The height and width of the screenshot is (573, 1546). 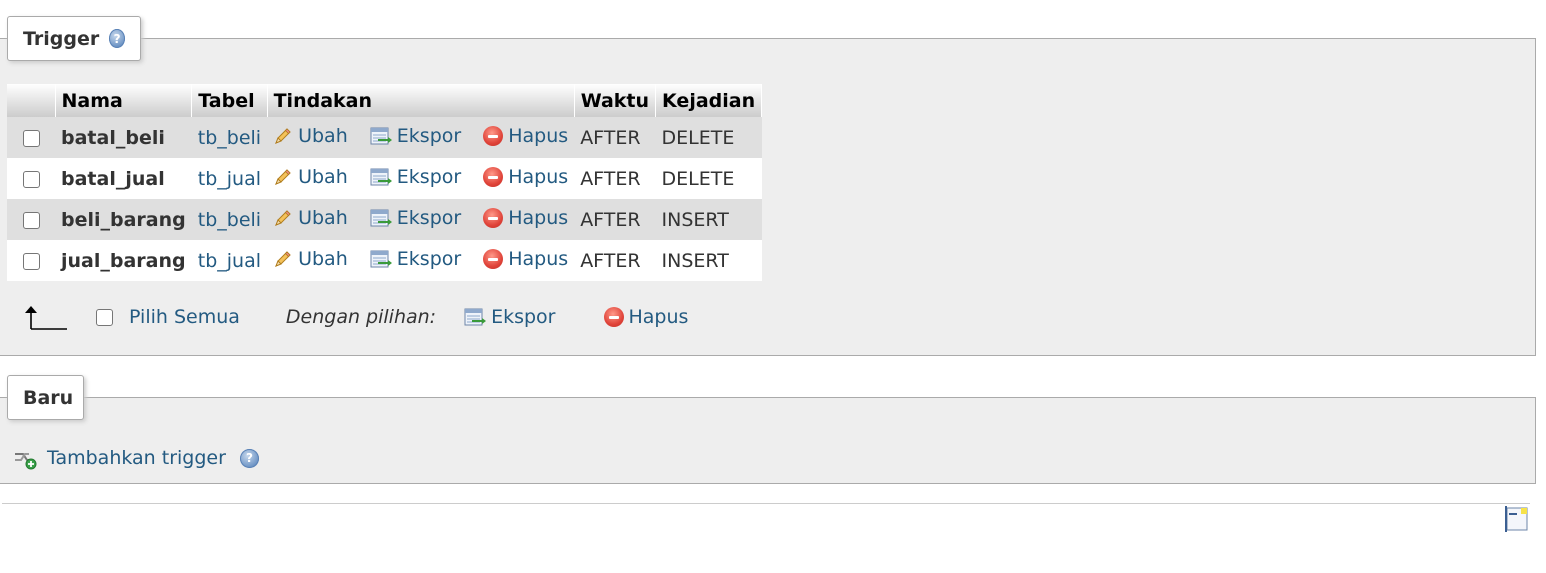 I want to click on bulk-export-label: Ekspor, so click(x=523, y=317).